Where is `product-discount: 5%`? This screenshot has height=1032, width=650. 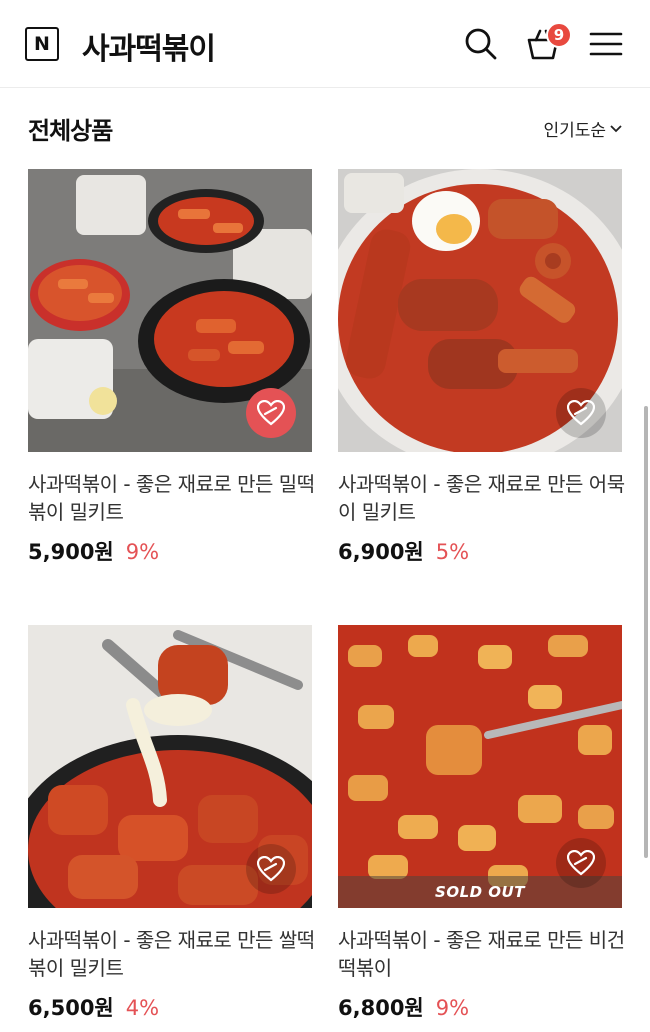
product-discount: 5% is located at coordinates (452, 552).